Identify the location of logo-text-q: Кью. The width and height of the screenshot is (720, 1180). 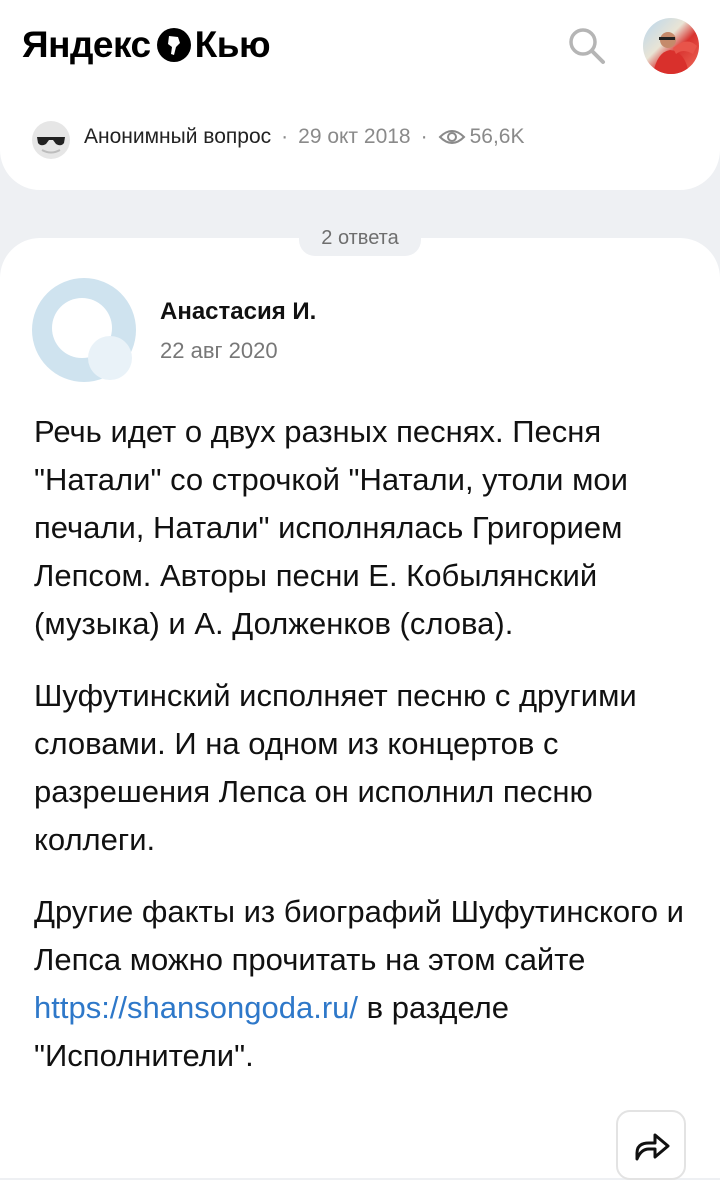
(232, 44).